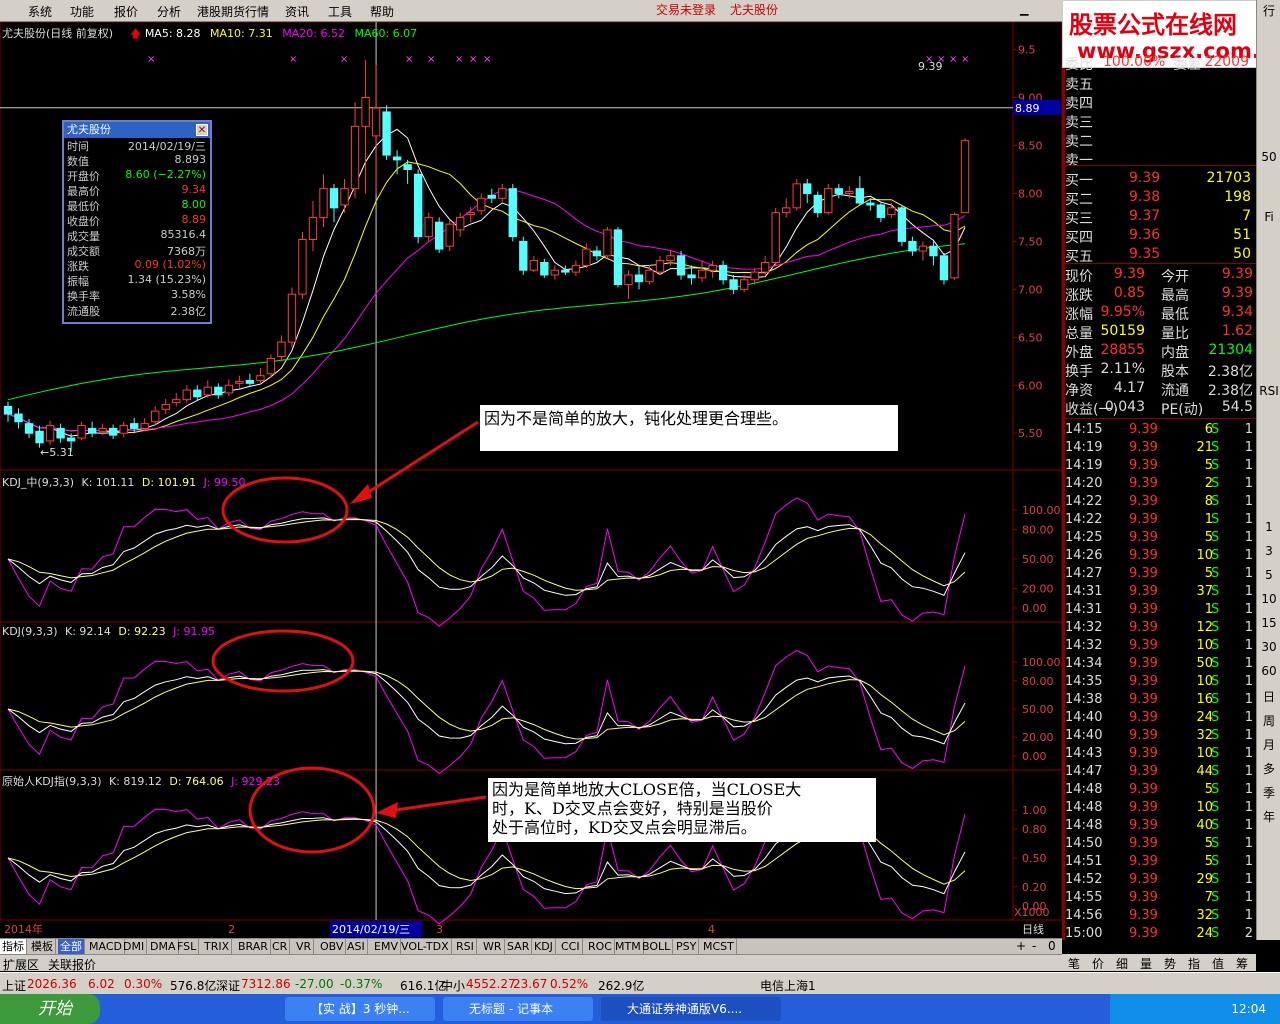 The width and height of the screenshot is (1280, 1024). I want to click on indicator-tab: VOL-TDX, so click(425, 947).